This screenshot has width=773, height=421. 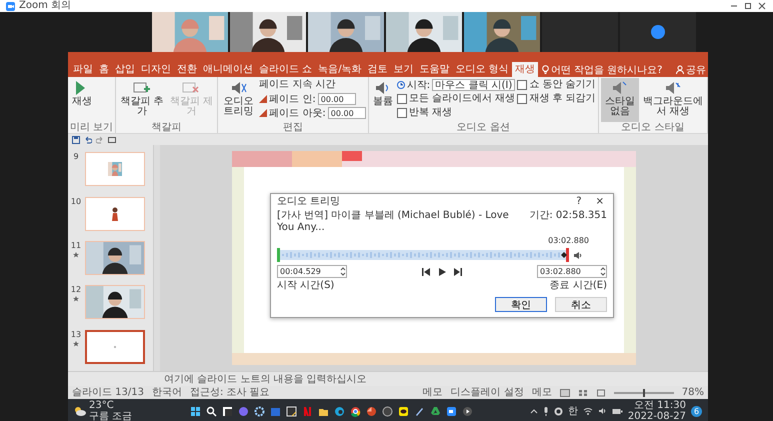 I want to click on ribbon-tab: 전환, so click(x=187, y=69).